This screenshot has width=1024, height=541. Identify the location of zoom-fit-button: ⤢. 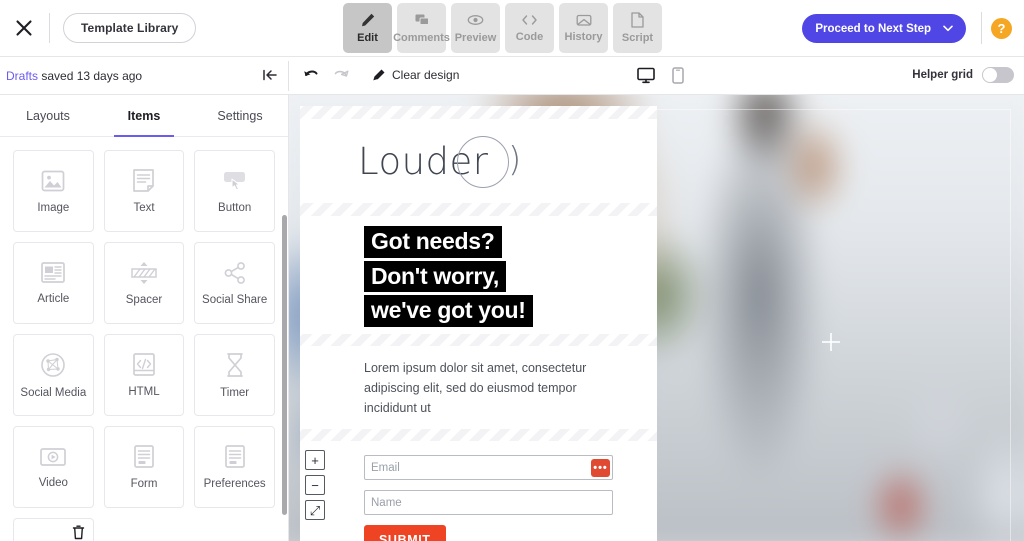
(315, 510).